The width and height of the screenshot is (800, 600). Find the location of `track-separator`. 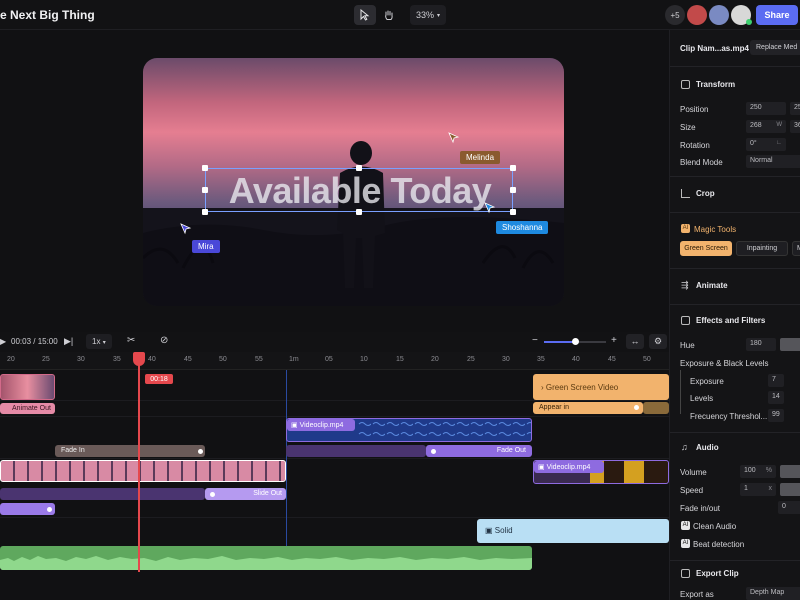

track-separator is located at coordinates (334, 400).